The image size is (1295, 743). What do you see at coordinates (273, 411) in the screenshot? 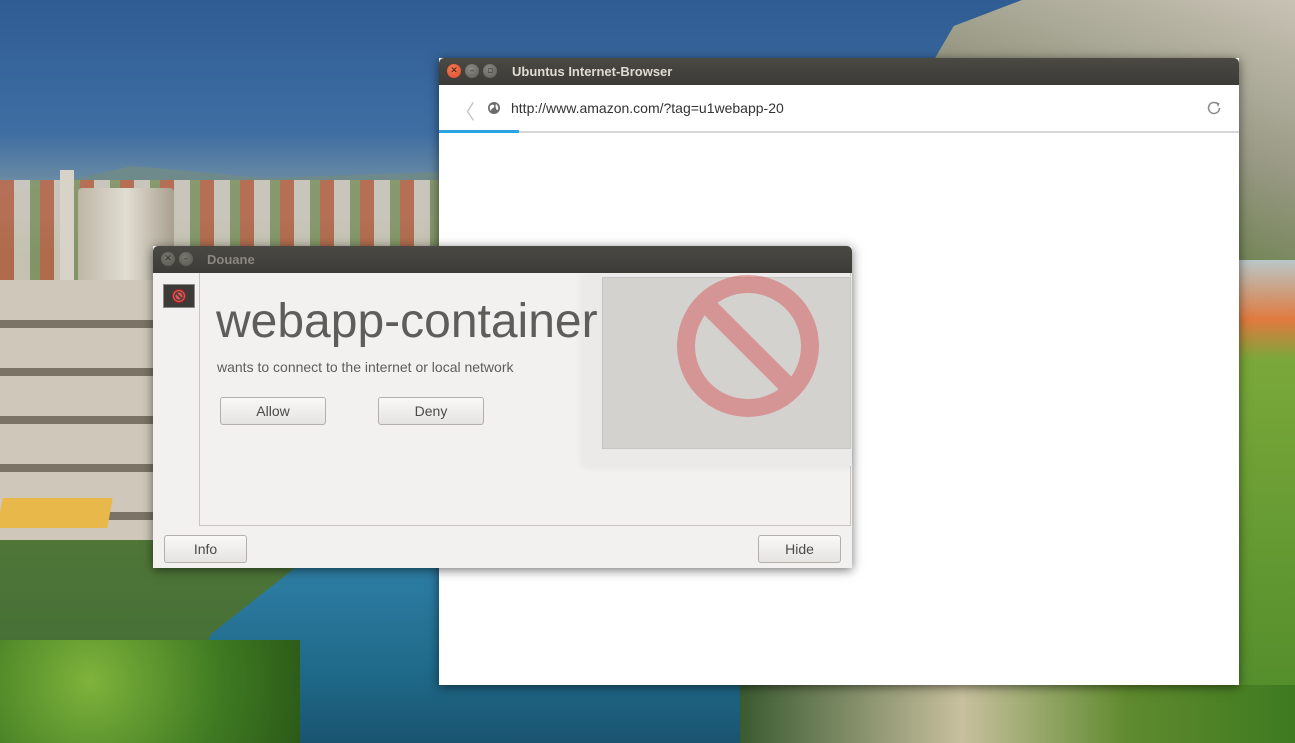
I see `allow-button: Allow` at bounding box center [273, 411].